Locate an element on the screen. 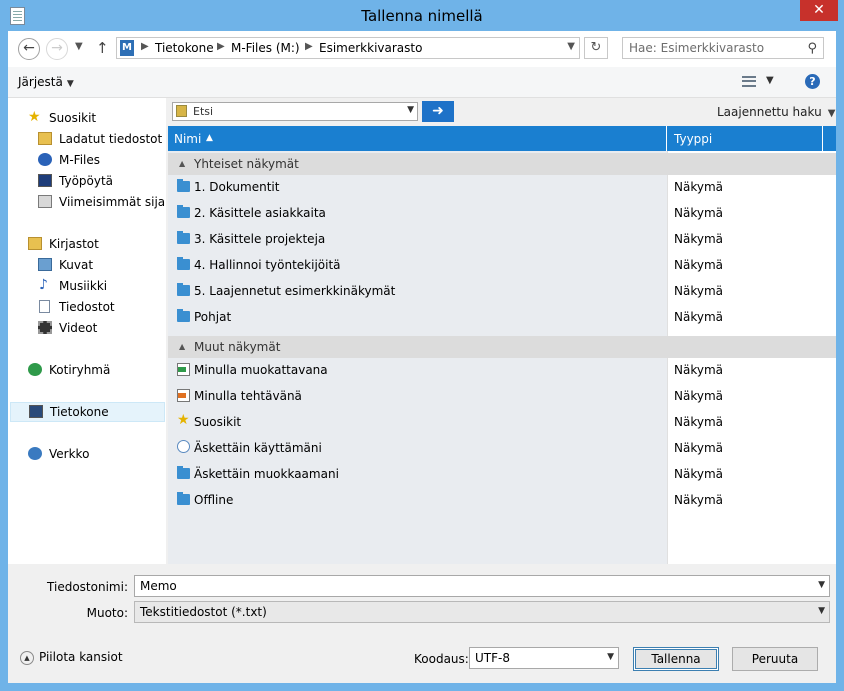  column-header-name: Nimi ▲ is located at coordinates (417, 138).